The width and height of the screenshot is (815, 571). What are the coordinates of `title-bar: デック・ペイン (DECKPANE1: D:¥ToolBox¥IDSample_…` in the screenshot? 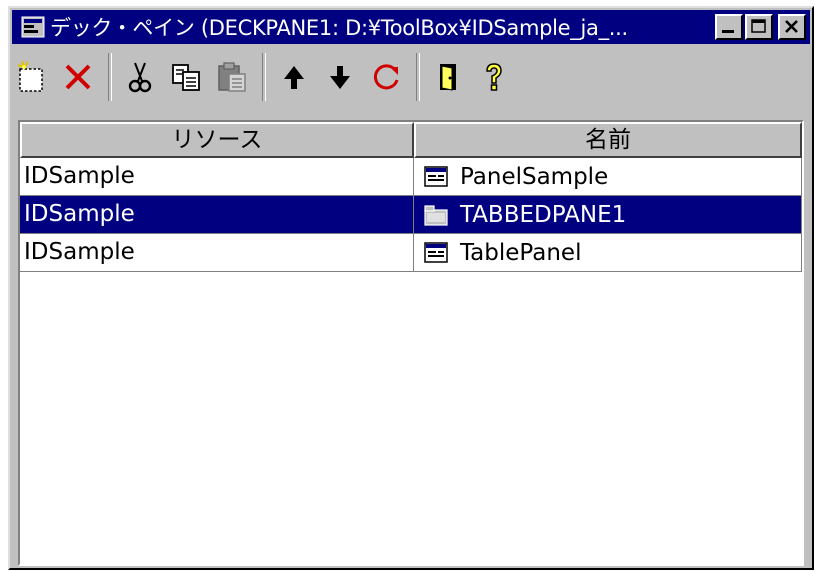 It's located at (411, 27).